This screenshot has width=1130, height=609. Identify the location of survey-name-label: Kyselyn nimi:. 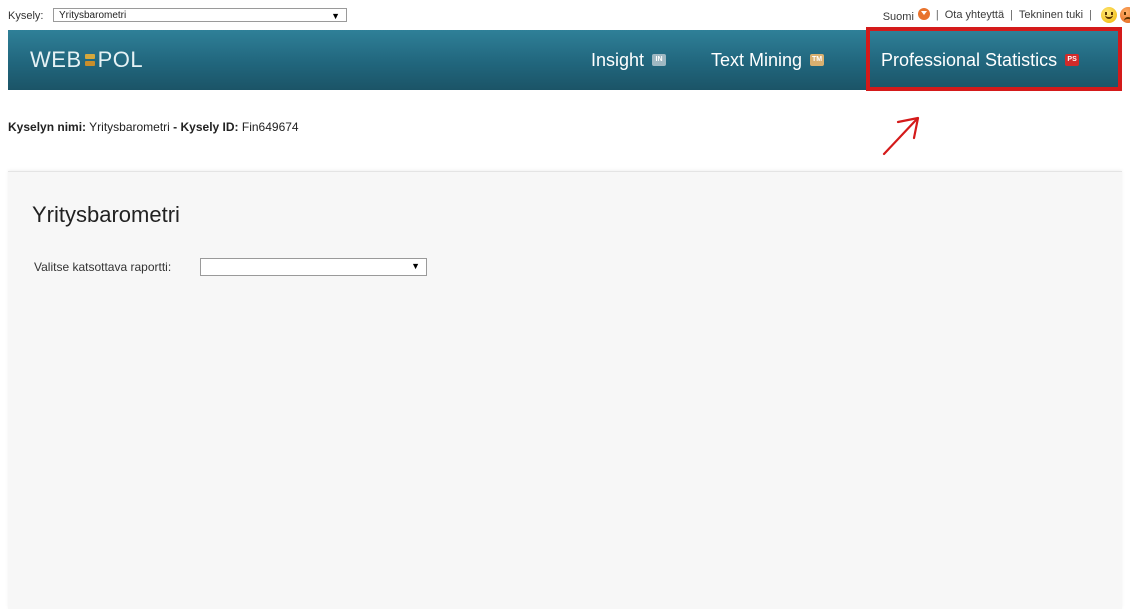
(47, 127).